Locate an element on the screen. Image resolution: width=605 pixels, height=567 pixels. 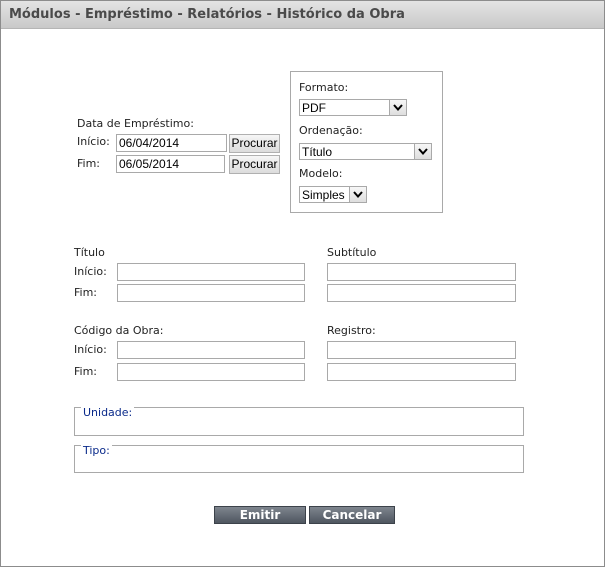
model-label: Modelo: is located at coordinates (321, 173).